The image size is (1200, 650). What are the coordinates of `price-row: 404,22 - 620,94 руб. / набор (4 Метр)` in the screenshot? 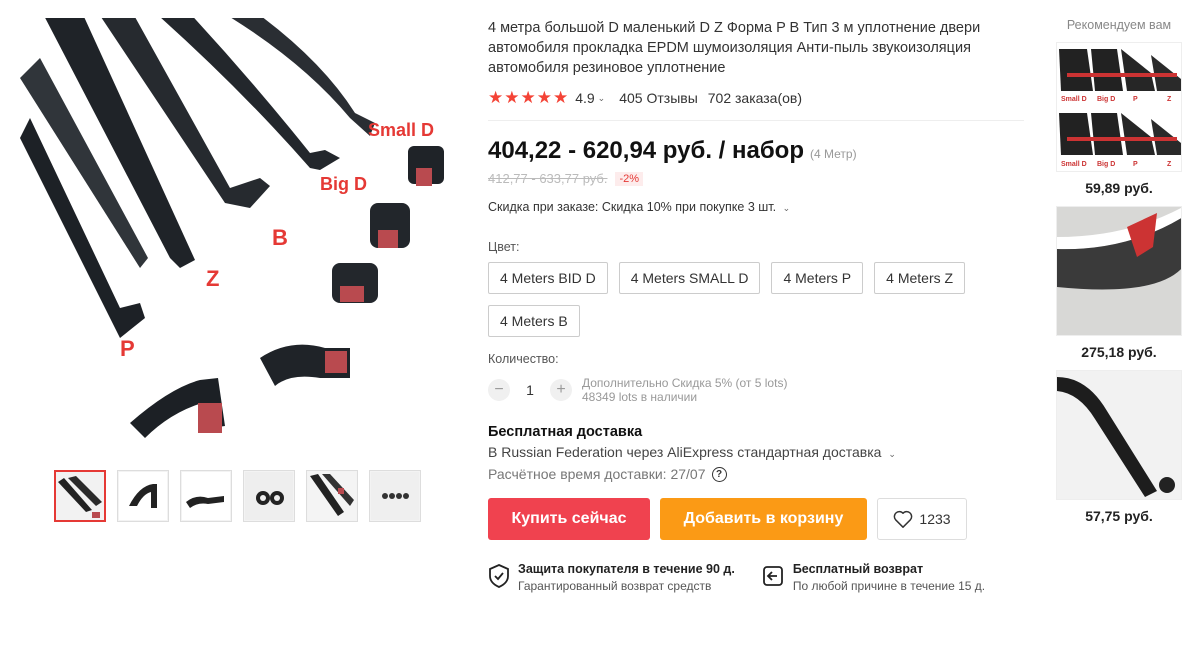 It's located at (756, 151).